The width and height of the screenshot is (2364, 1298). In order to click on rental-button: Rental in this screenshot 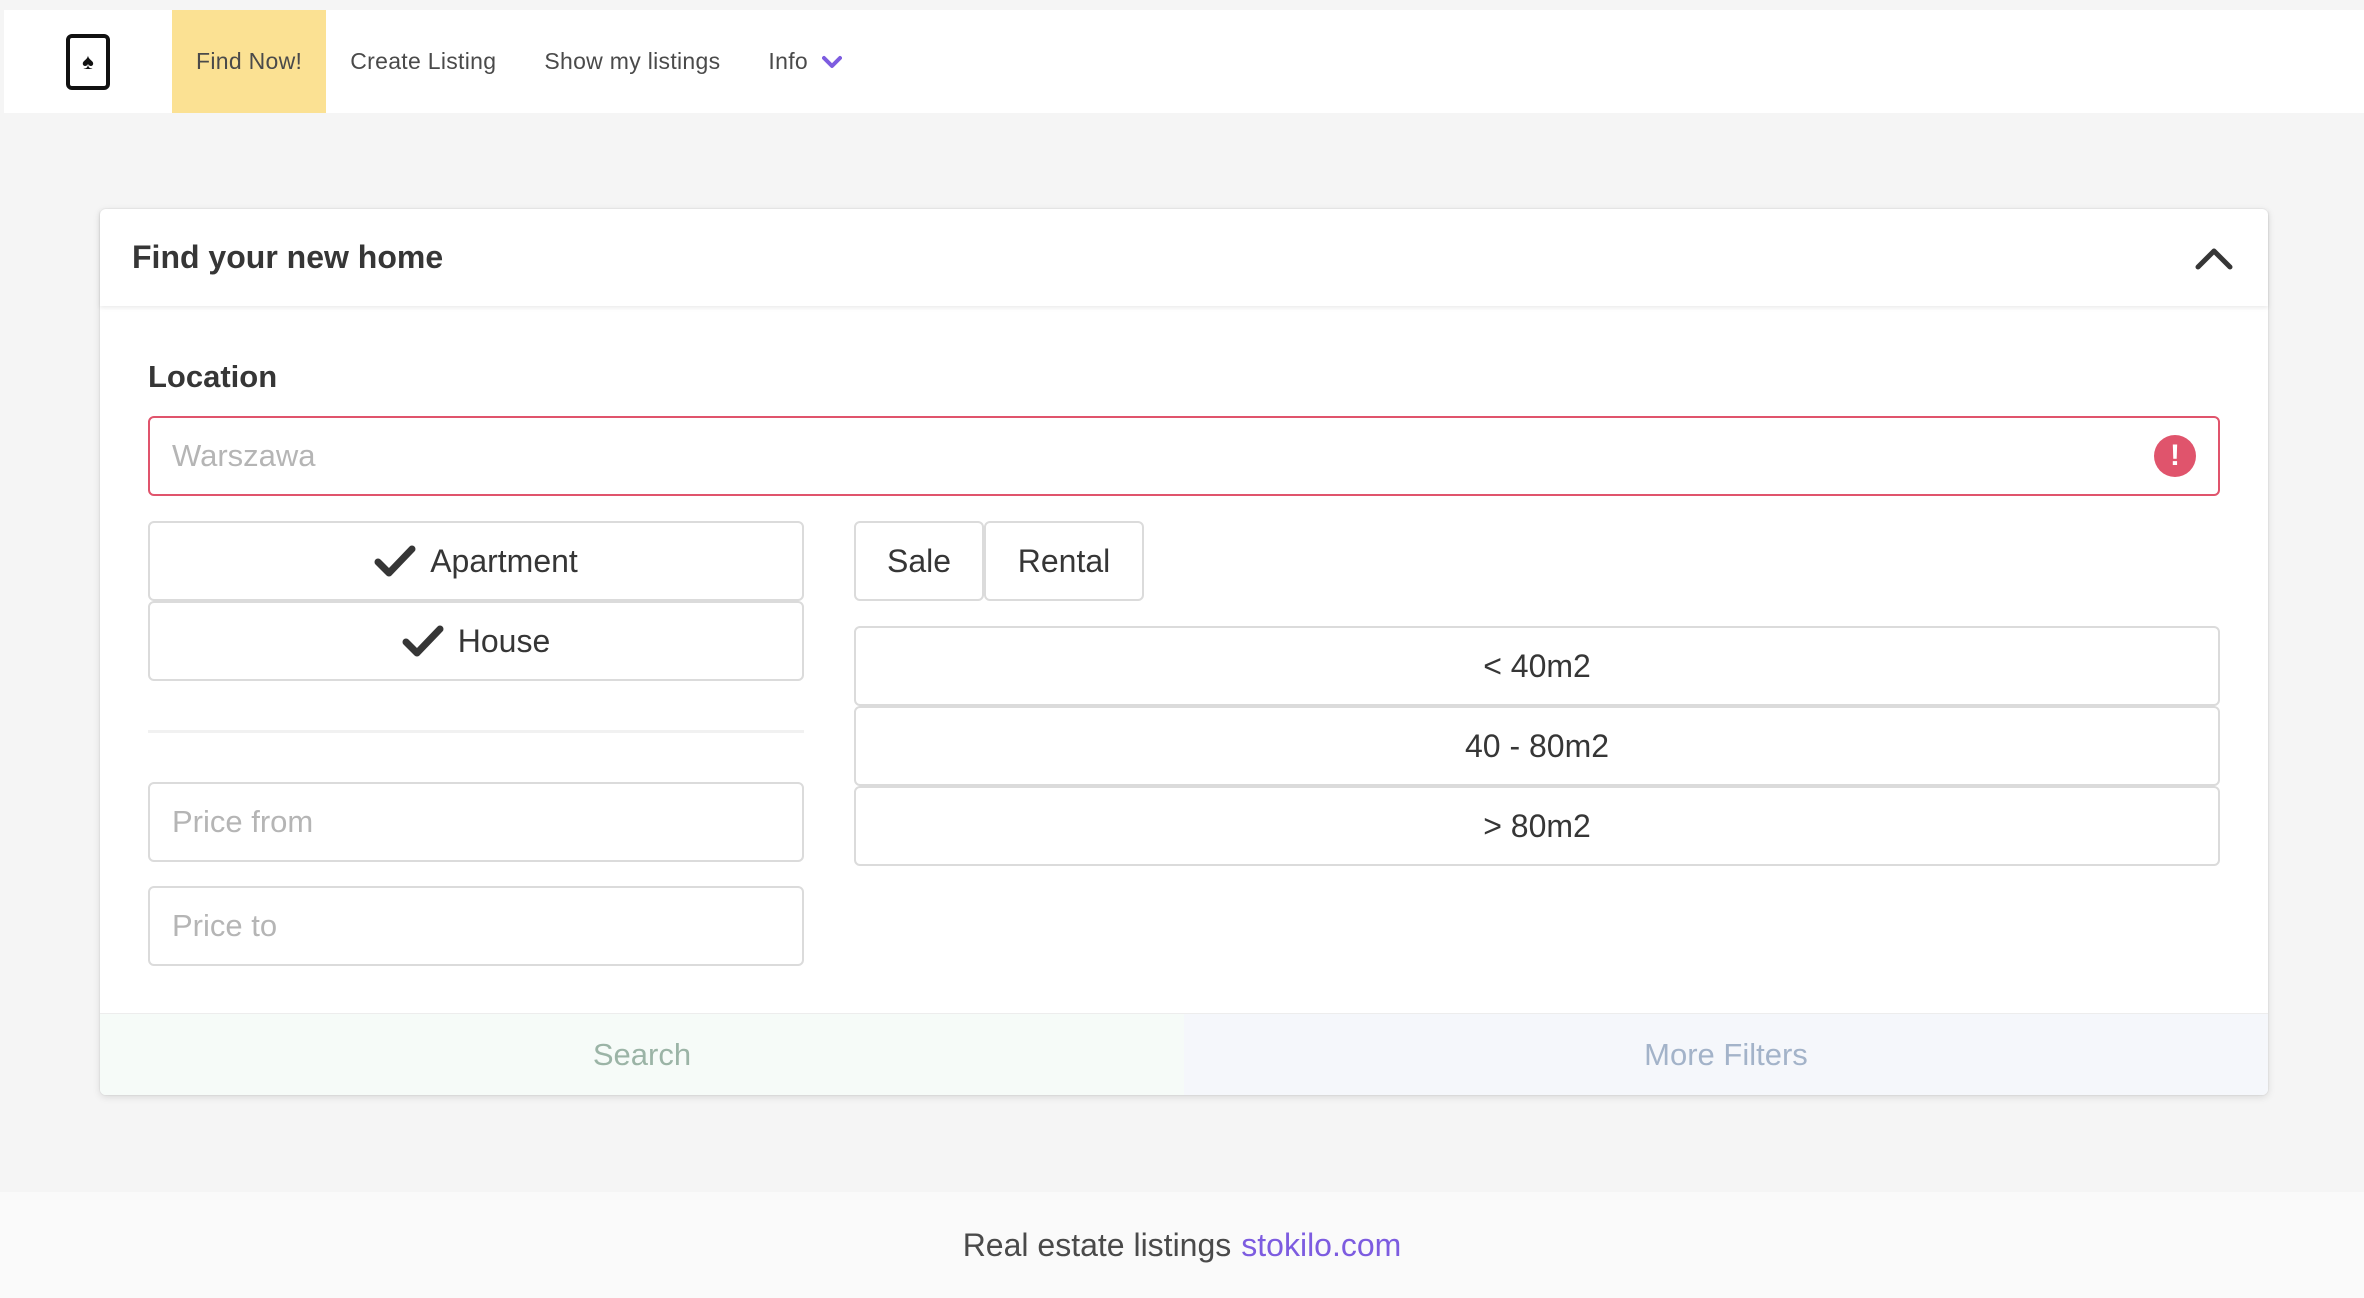, I will do `click(1064, 561)`.